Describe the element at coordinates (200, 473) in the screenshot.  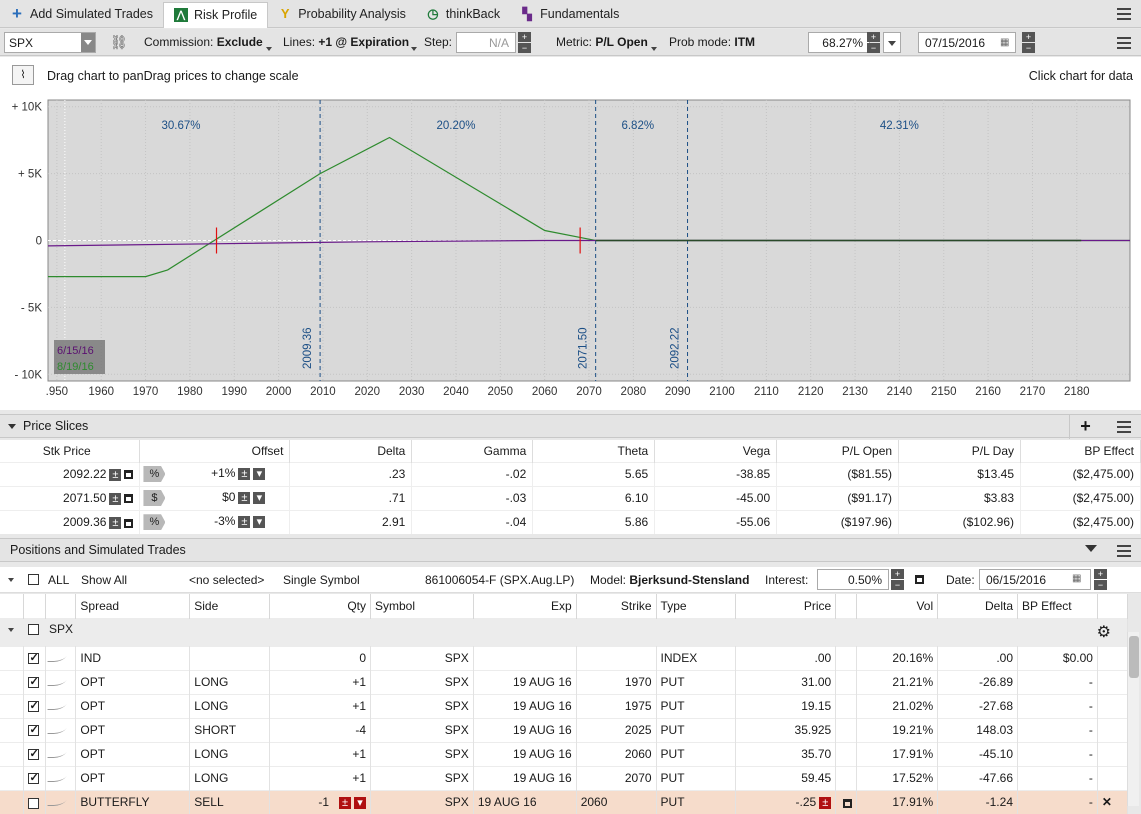
I see `offset-value: +1%` at that location.